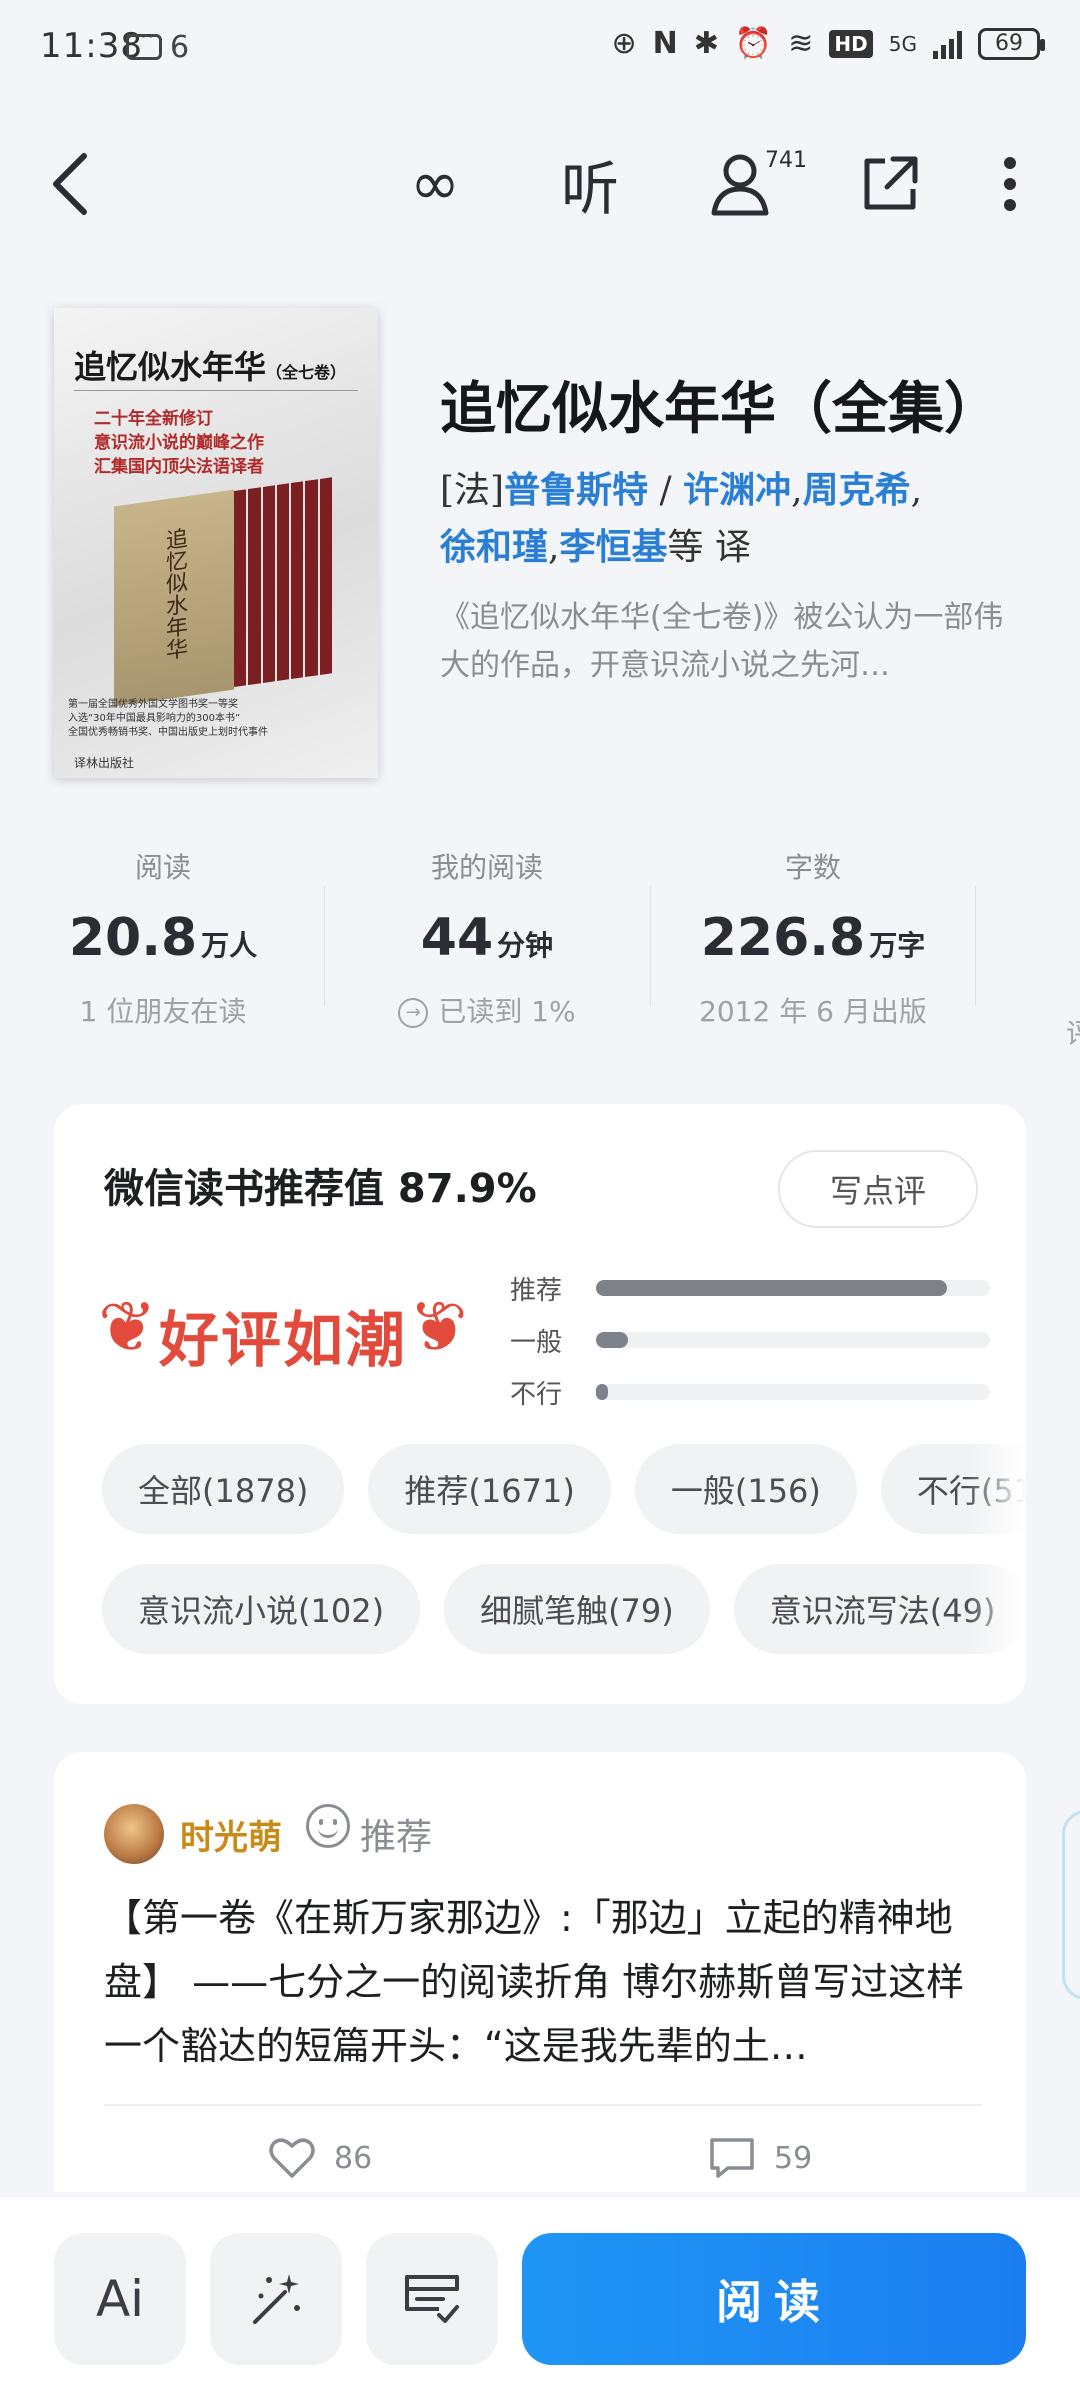  I want to click on network-label: 5G, so click(902, 43).